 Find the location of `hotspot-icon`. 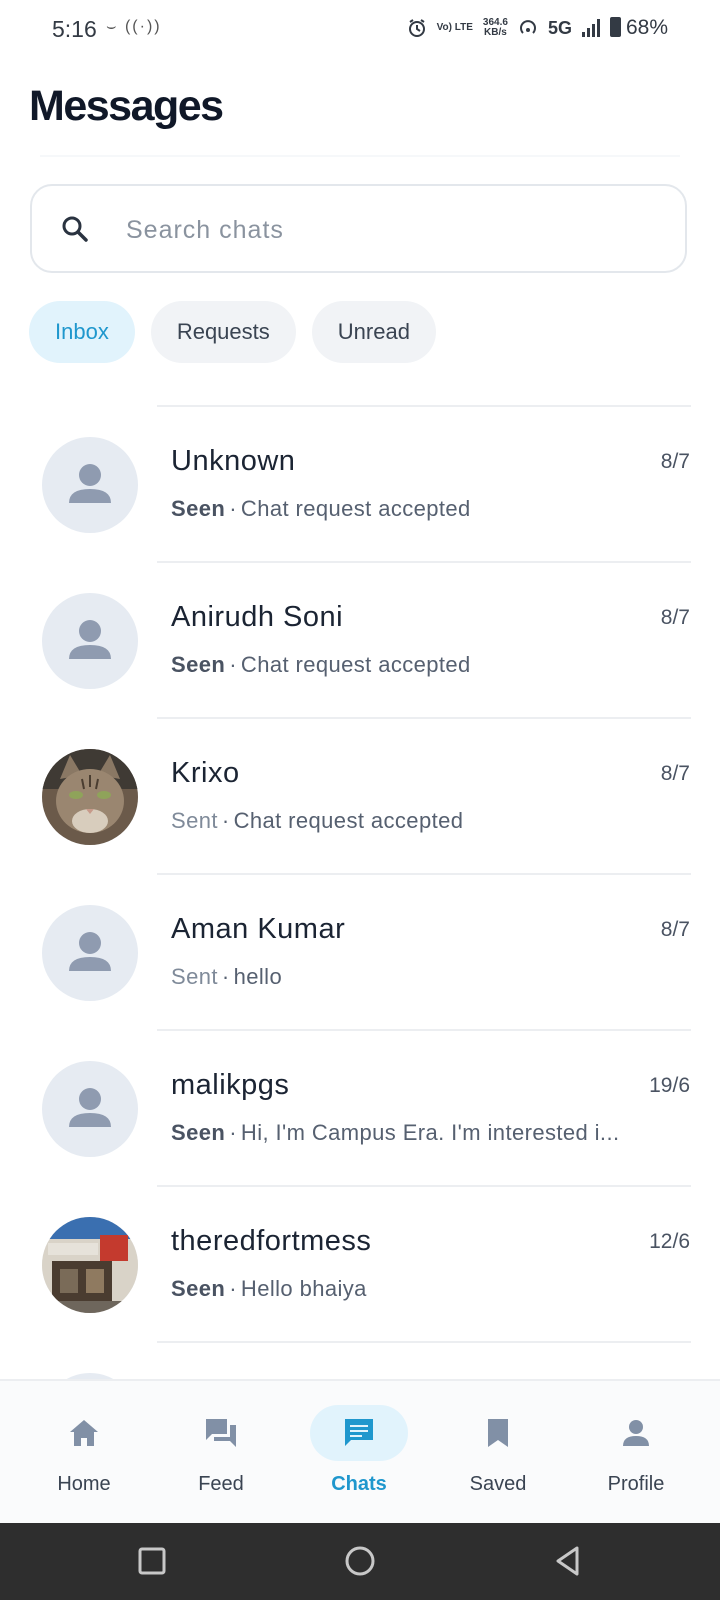

hotspot-icon is located at coordinates (528, 27).